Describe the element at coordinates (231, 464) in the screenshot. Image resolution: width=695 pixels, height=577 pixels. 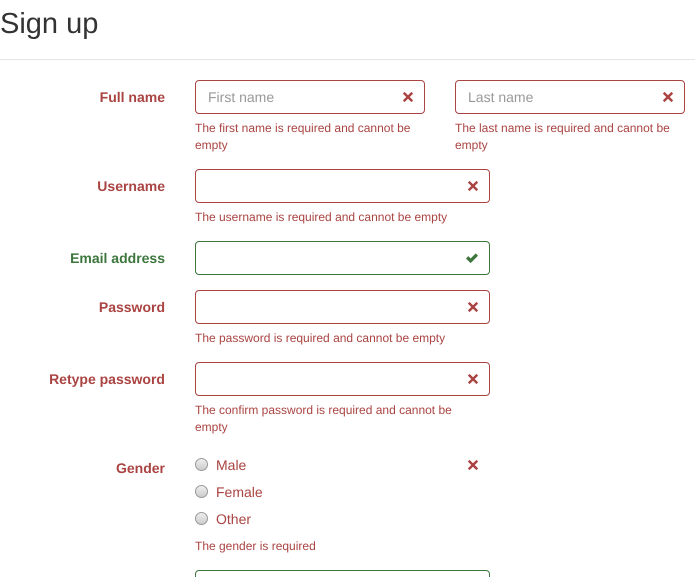
I see `option-label: Male` at that location.